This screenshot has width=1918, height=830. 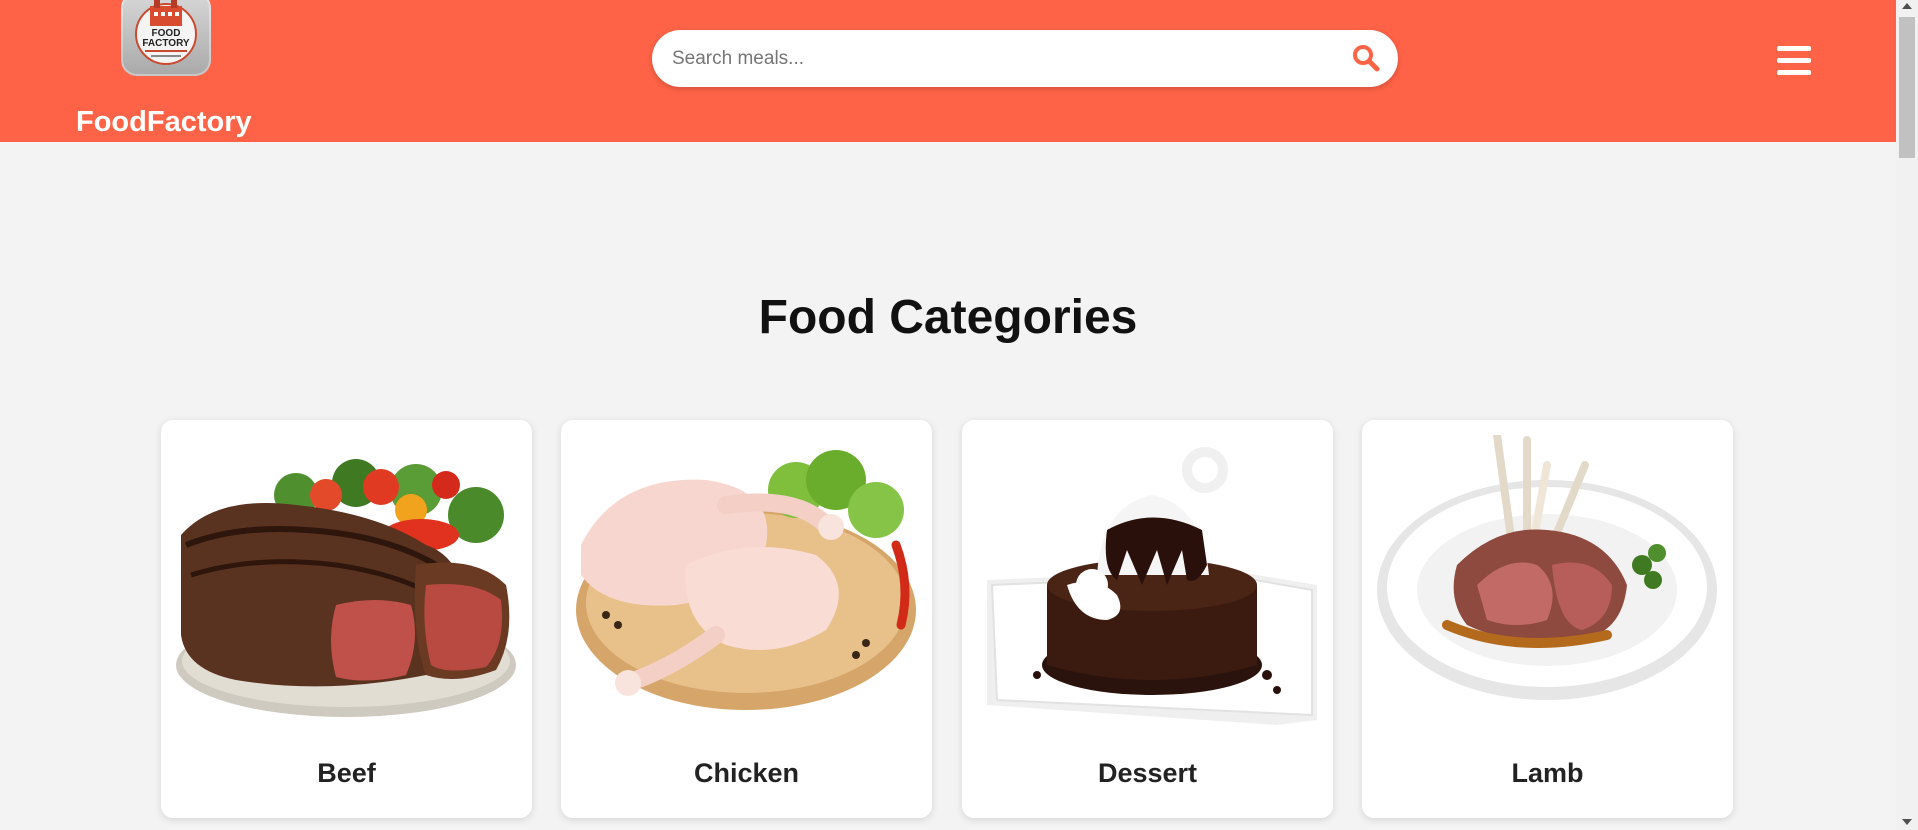 I want to click on category-label: Beef, so click(x=346, y=773).